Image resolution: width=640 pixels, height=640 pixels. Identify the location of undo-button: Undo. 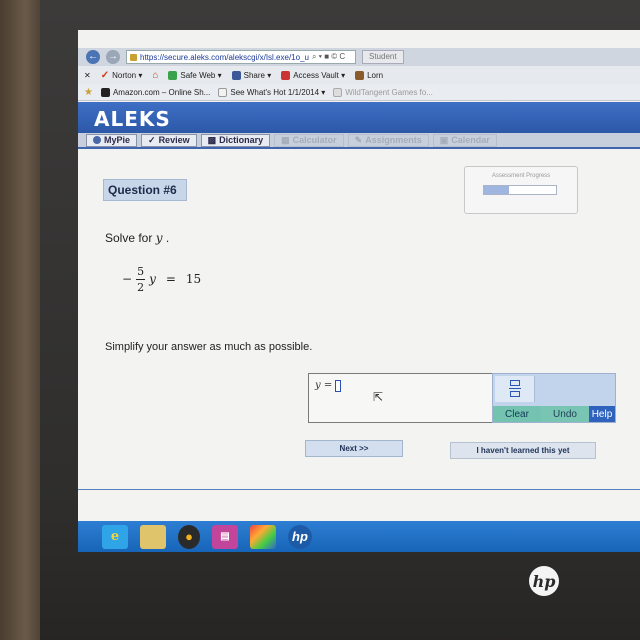
(565, 414).